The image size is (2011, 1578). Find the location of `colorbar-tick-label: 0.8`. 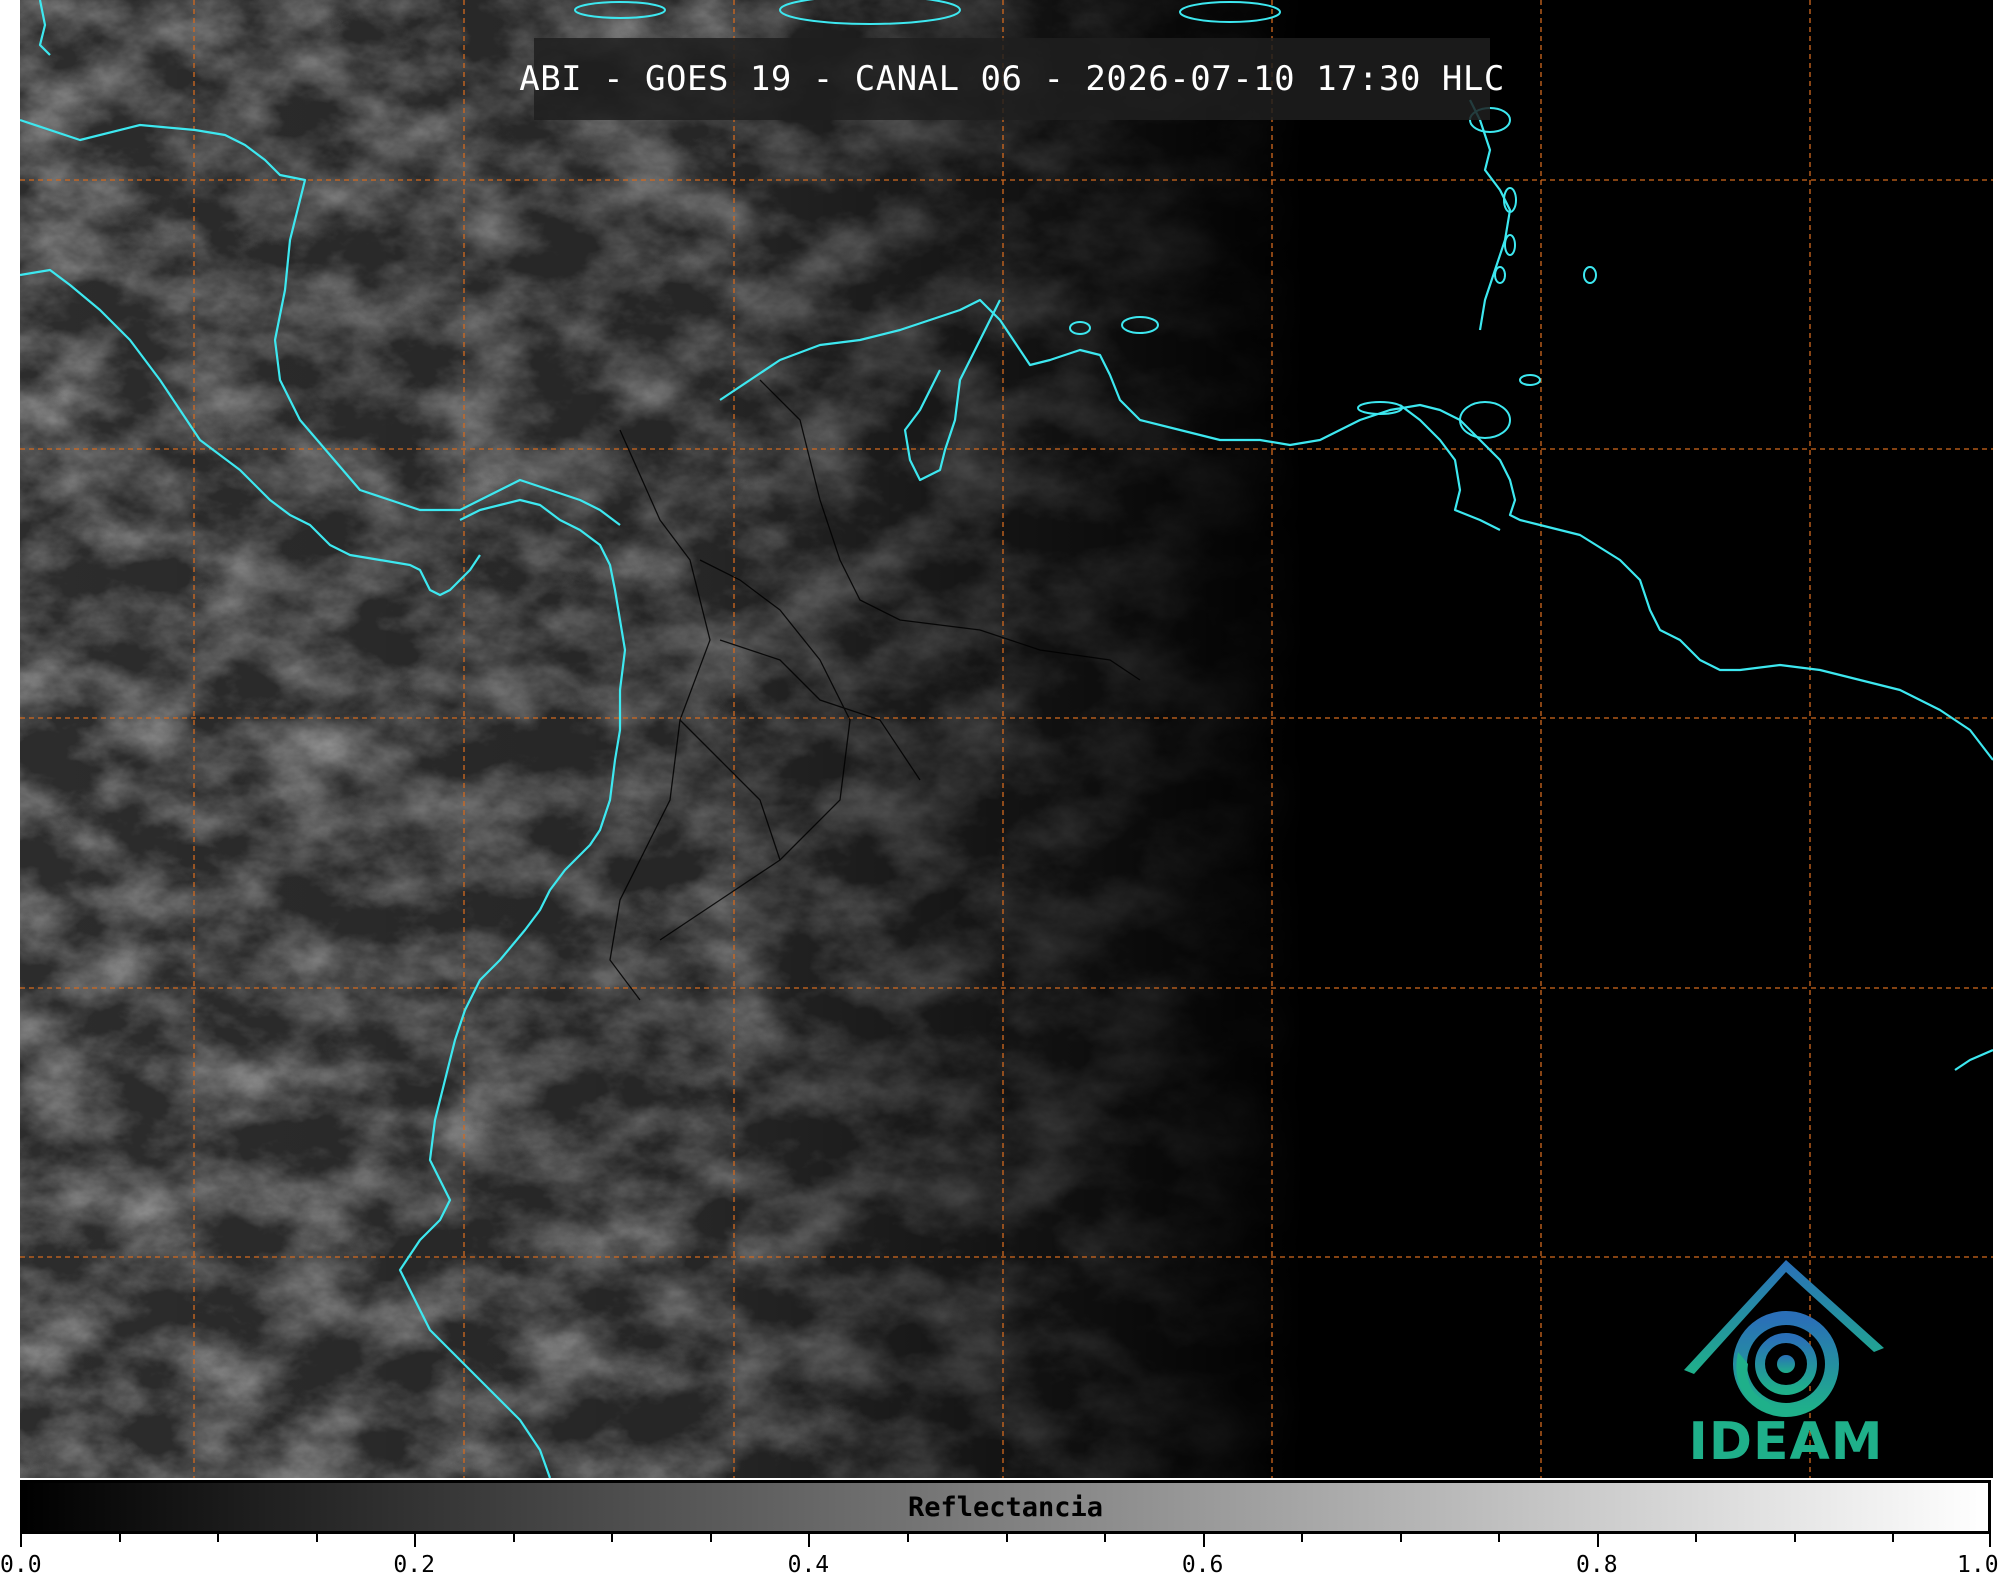

colorbar-tick-label: 0.8 is located at coordinates (1597, 1565).